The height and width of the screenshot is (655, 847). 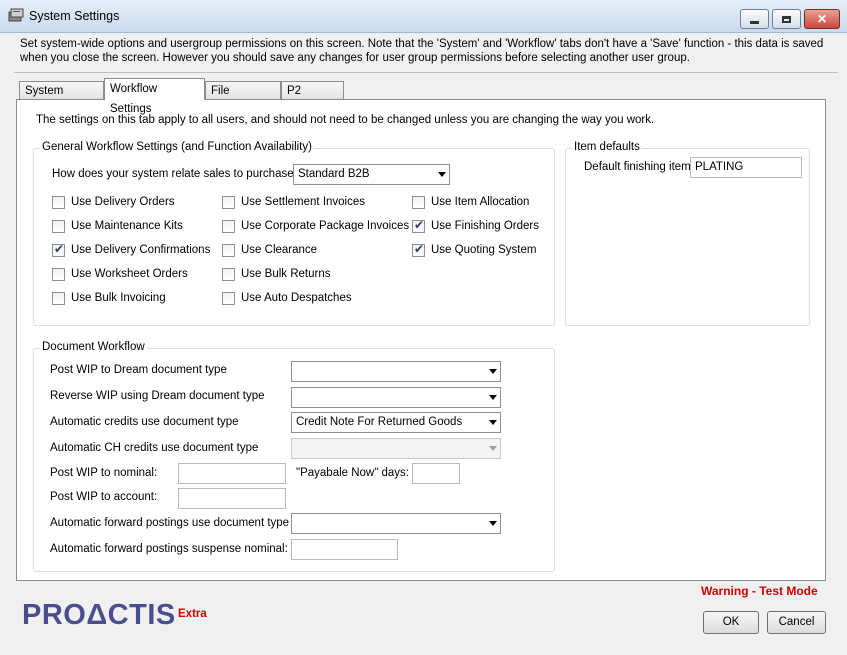 What do you see at coordinates (379, 422) in the screenshot?
I see `auto-credits-value: Credit Note For Returned Goods` at bounding box center [379, 422].